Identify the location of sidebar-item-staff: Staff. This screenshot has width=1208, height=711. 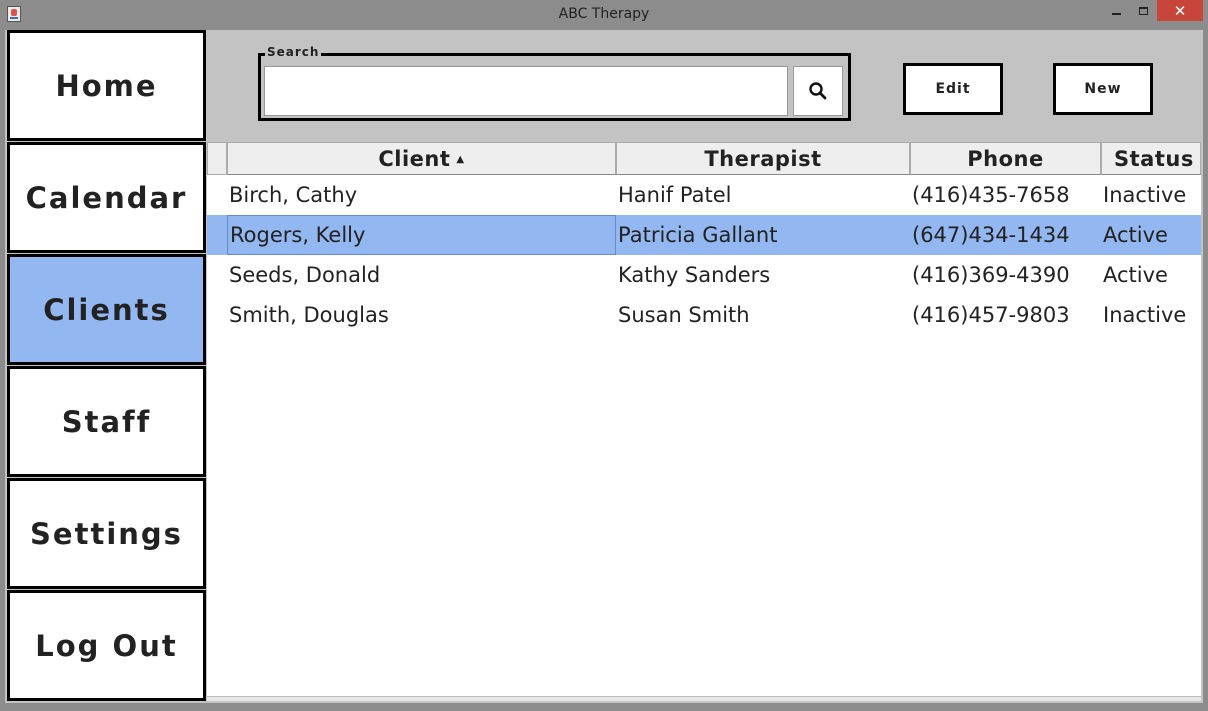
(106, 421).